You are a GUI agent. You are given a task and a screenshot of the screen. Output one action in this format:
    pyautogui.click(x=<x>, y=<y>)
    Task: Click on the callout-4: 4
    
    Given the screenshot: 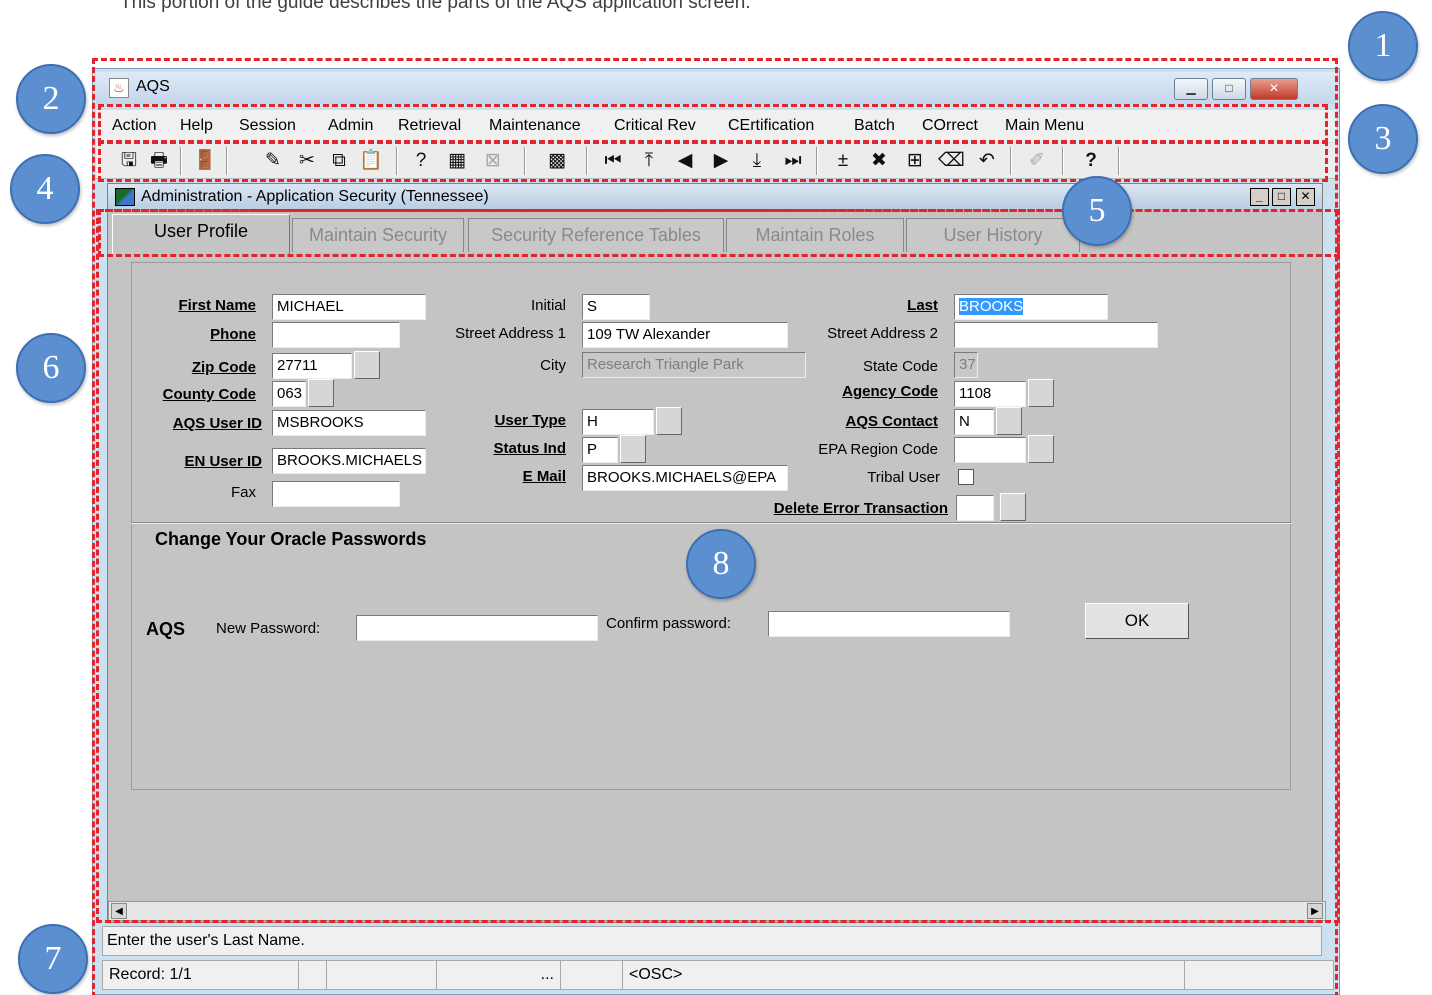 What is the action you would take?
    pyautogui.click(x=45, y=189)
    